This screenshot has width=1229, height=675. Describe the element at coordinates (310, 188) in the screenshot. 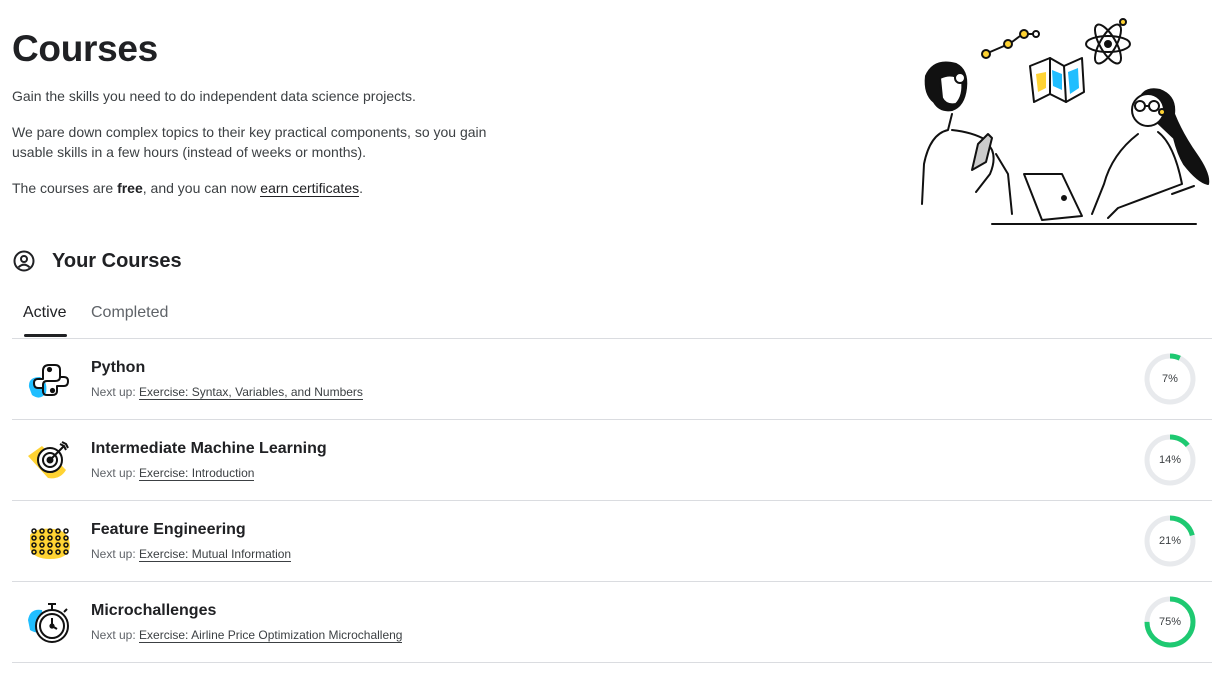

I see `earn-certificates-link: earn certificates` at that location.